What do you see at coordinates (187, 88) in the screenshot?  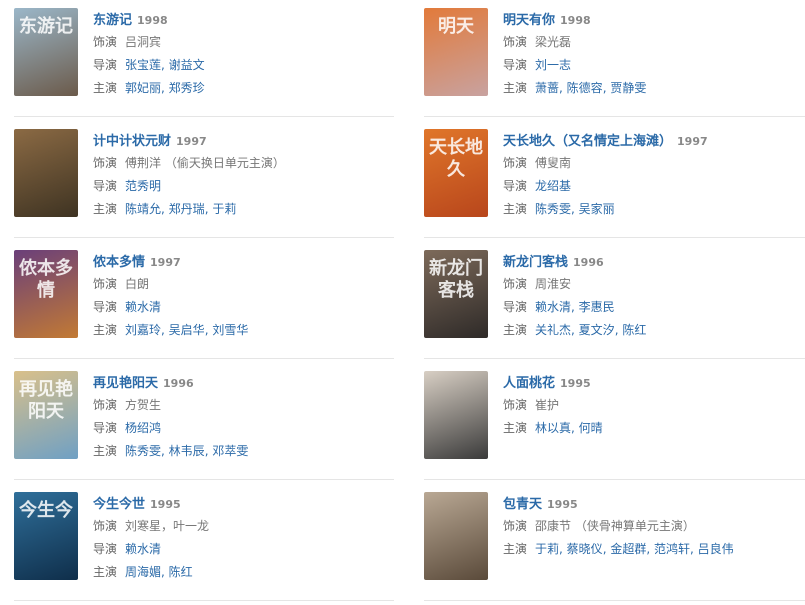 I see `cast-link: 郑秀珍` at bounding box center [187, 88].